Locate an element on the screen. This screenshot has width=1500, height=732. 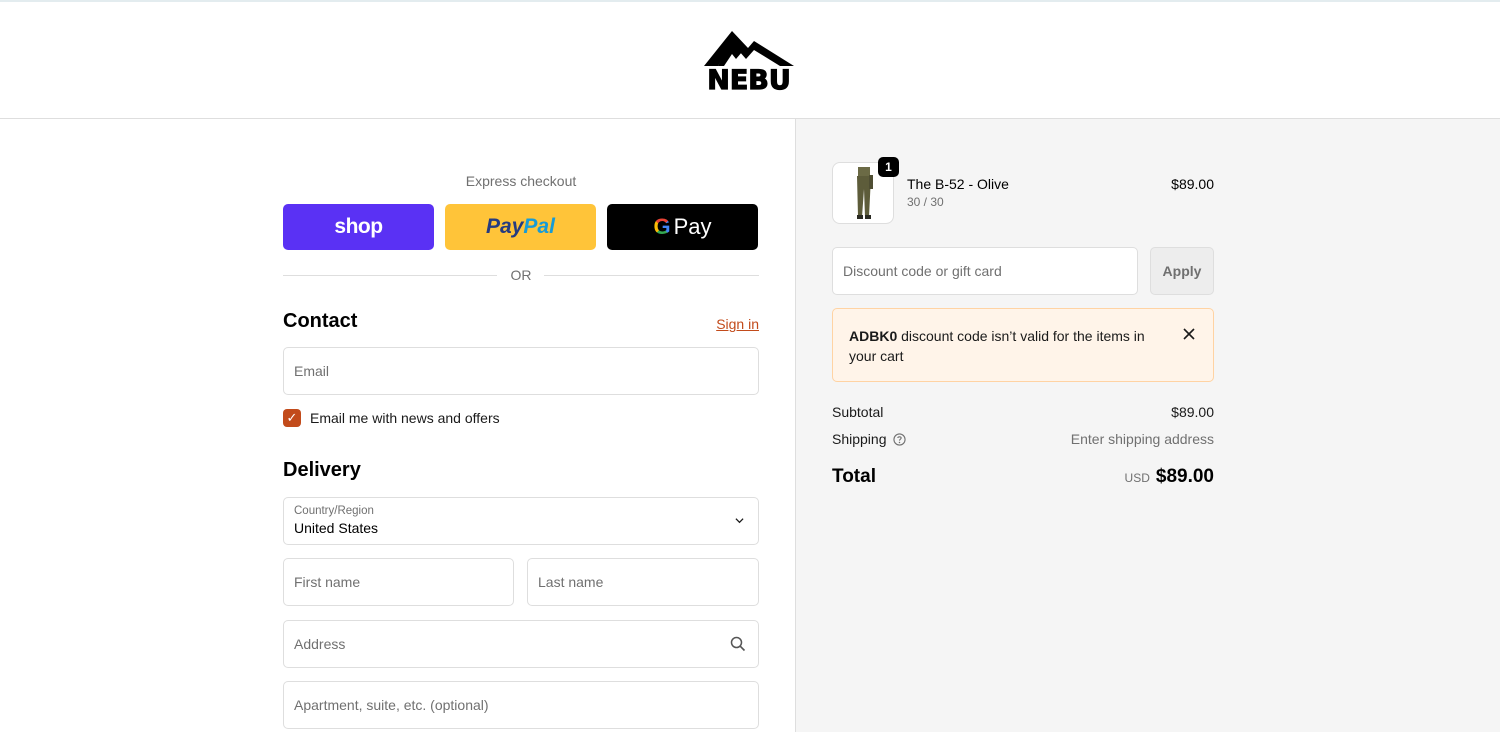
shop-pay-label: shop is located at coordinates (358, 226).